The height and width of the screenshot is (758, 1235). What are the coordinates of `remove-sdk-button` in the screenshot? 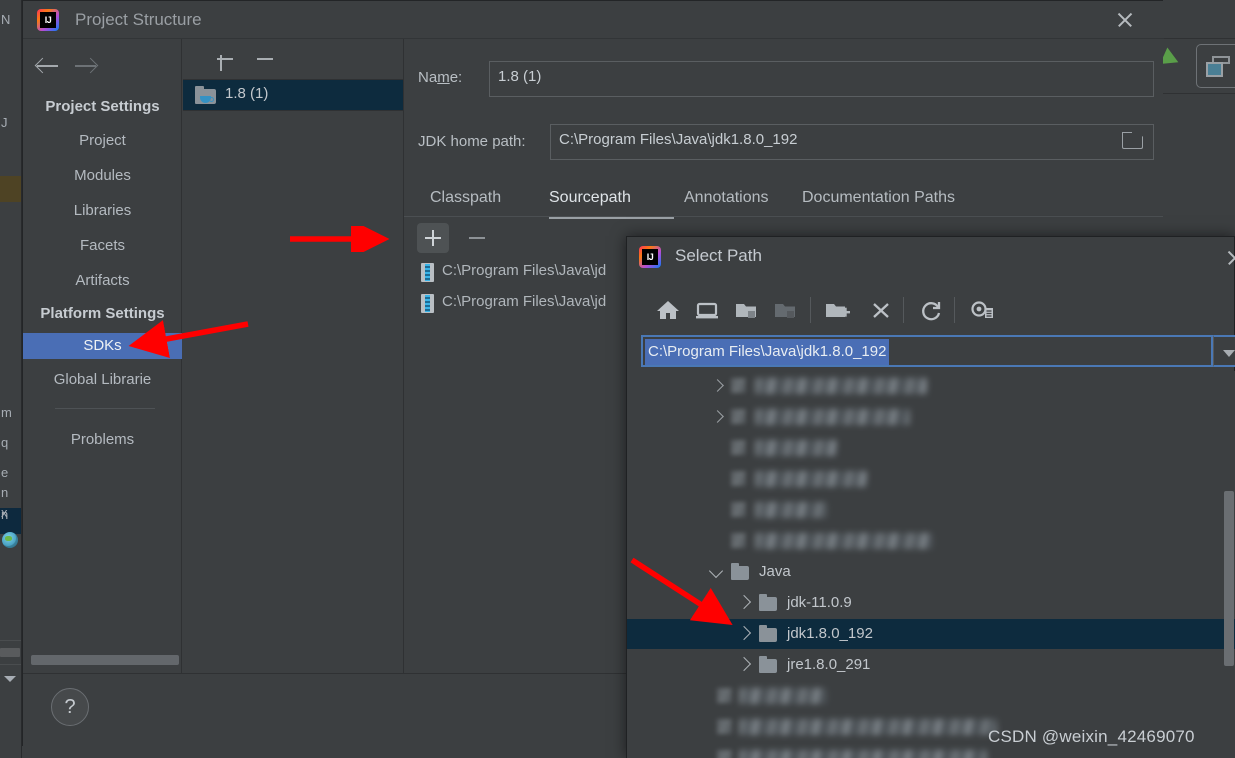 It's located at (265, 59).